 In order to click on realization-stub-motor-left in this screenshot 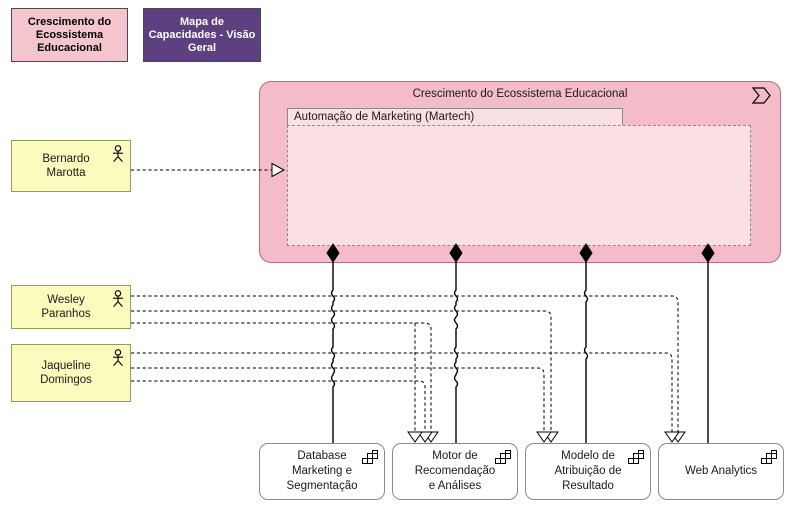, I will do `click(415, 383)`.